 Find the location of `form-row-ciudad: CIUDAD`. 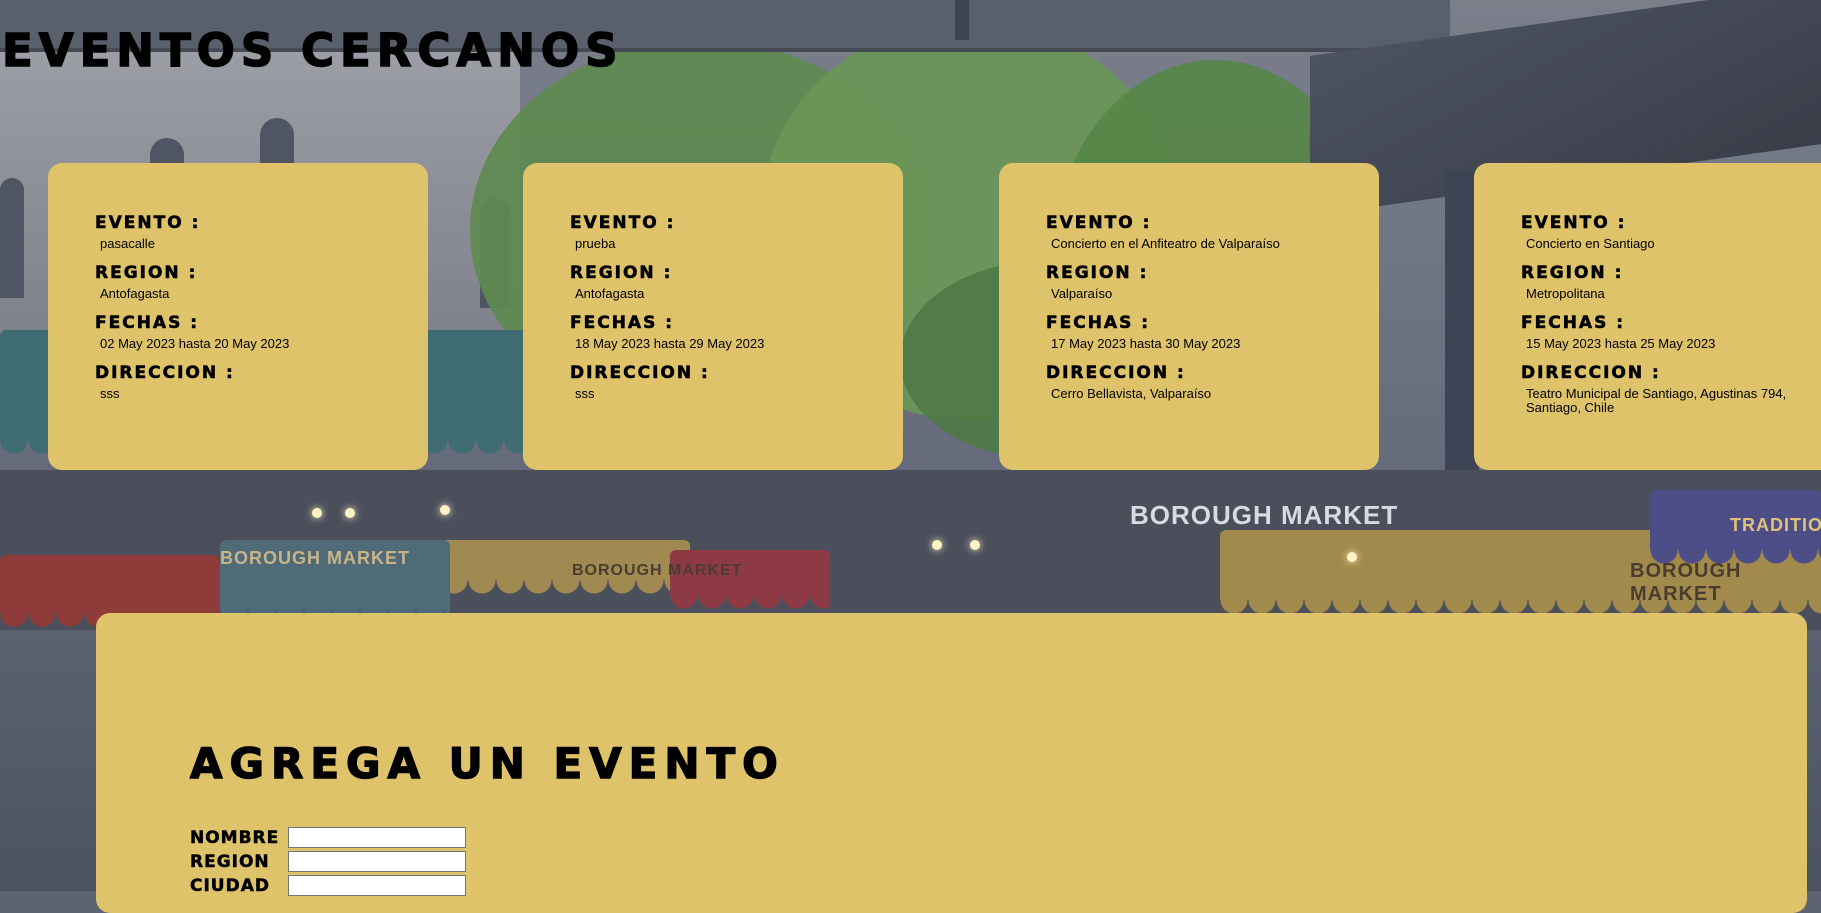

form-row-ciudad: CIUDAD is located at coordinates (328, 885).